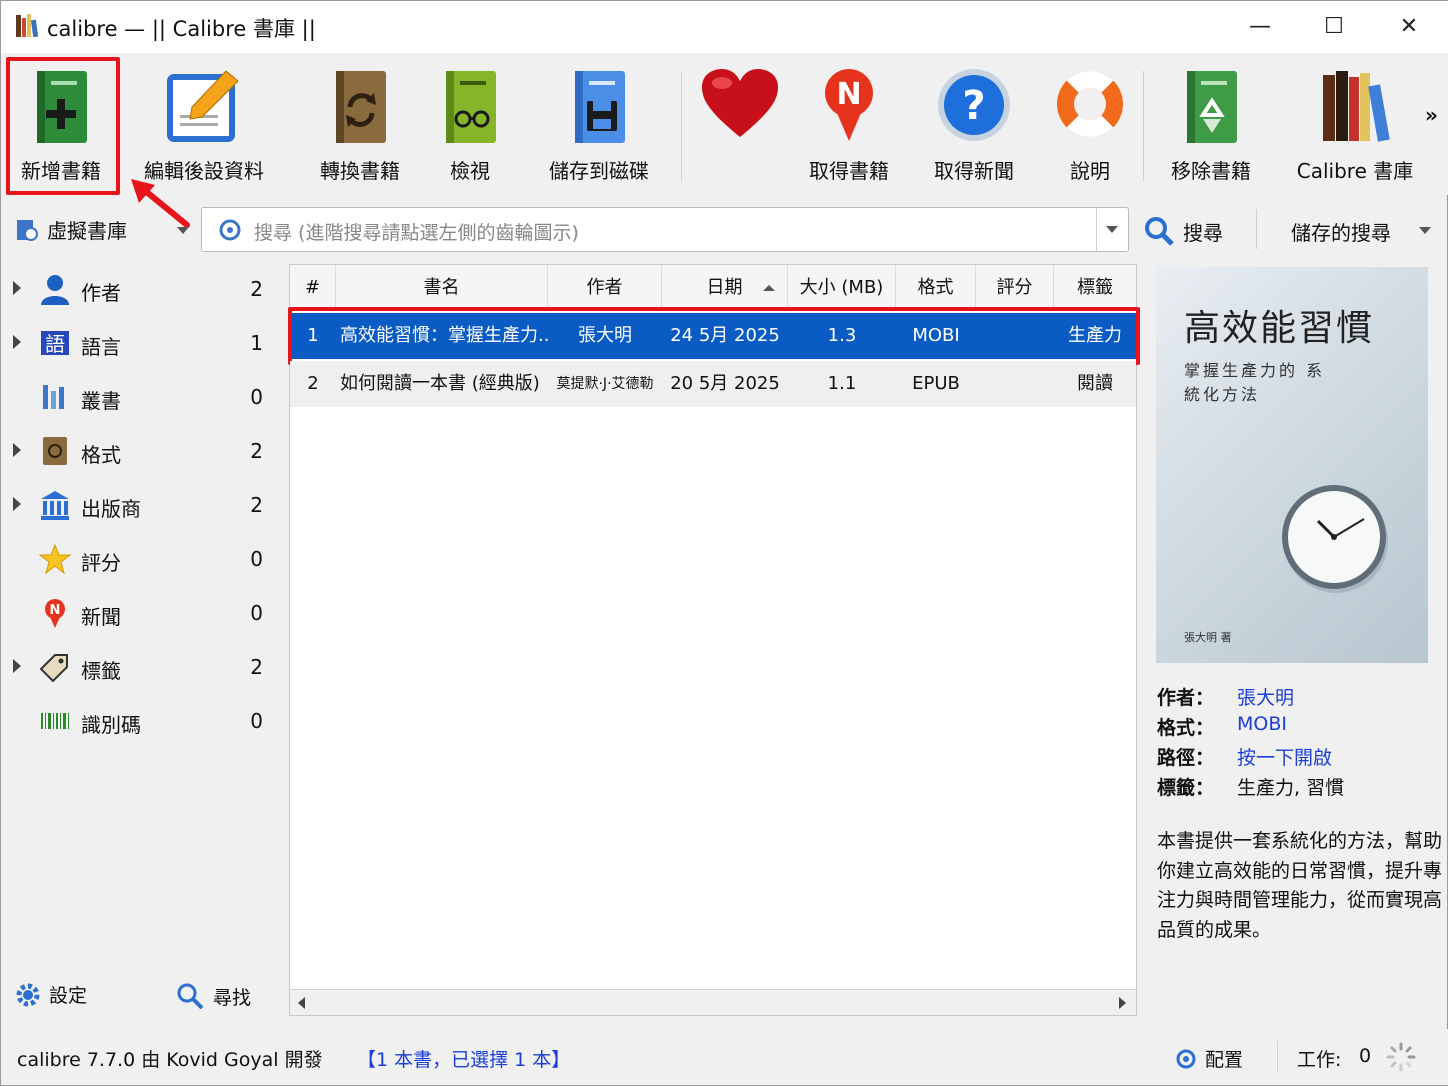 The image size is (1448, 1086). I want to click on column-header-author: 作者, so click(605, 288).